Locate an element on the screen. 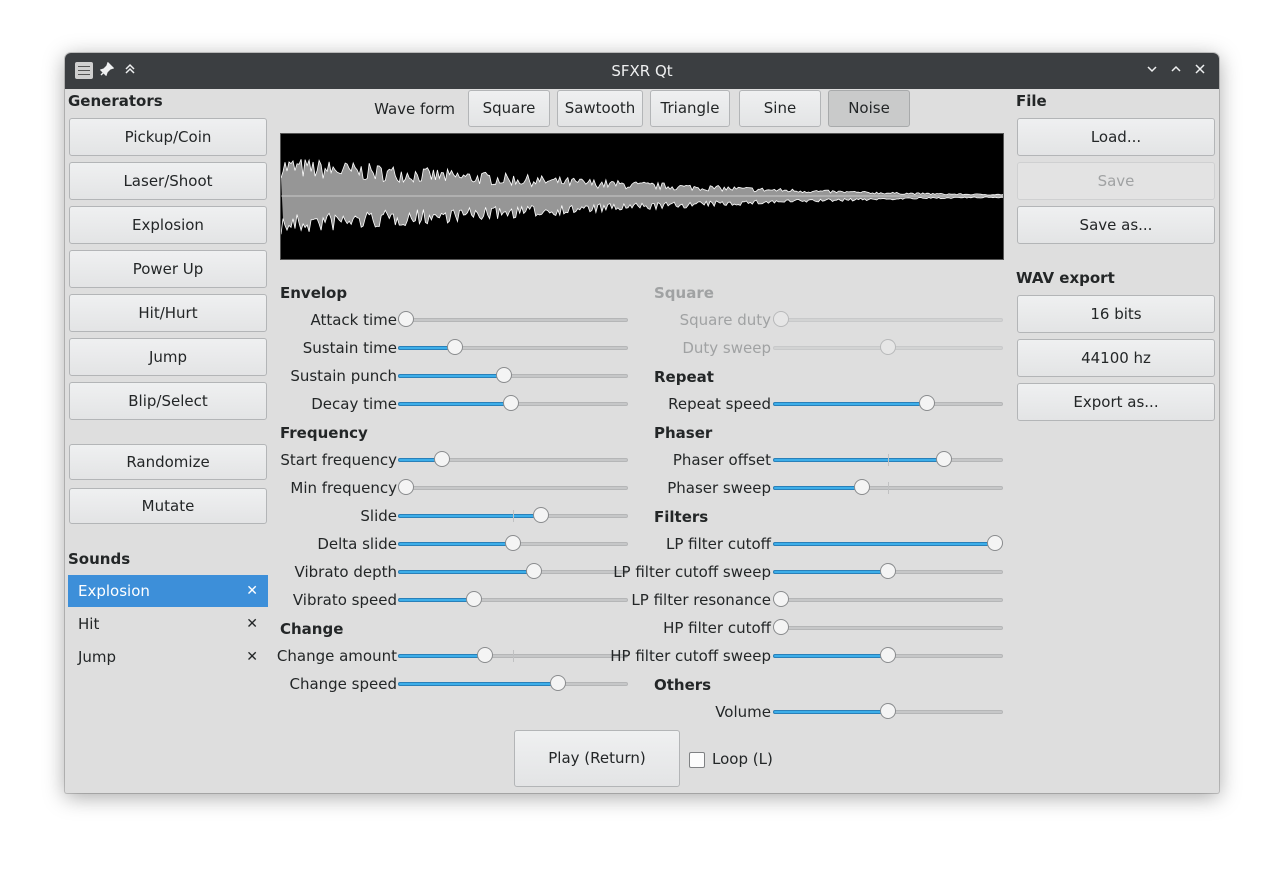 This screenshot has height=870, width=1284. change-speed-slider is located at coordinates (513, 684).